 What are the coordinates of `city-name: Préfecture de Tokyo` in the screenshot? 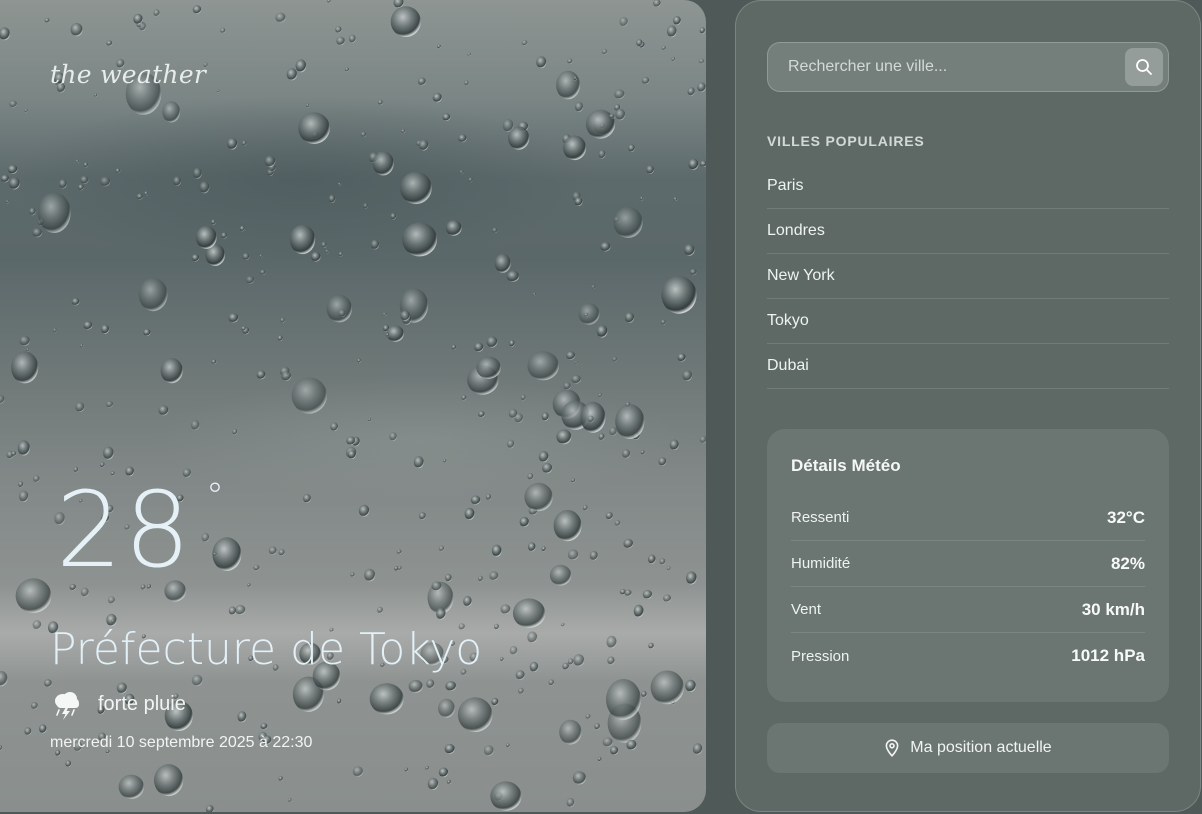 It's located at (266, 649).